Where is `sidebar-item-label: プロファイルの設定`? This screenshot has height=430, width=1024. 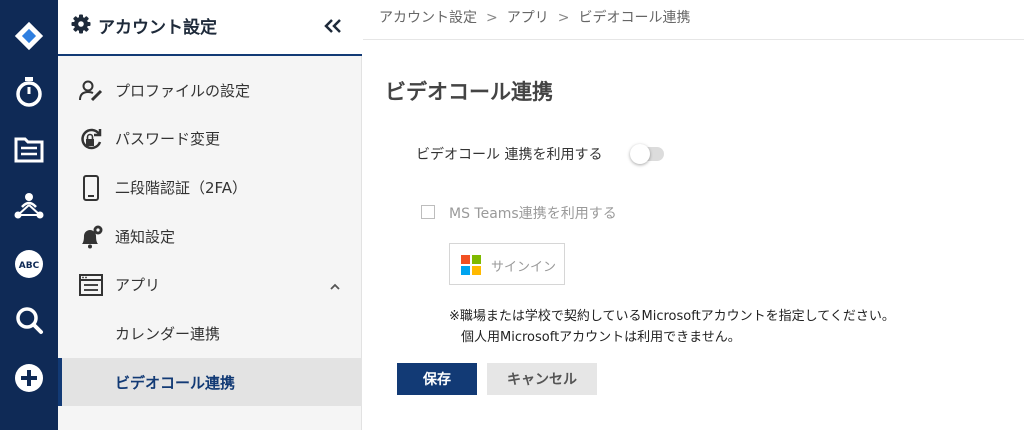 sidebar-item-label: プロファイルの設定 is located at coordinates (183, 91).